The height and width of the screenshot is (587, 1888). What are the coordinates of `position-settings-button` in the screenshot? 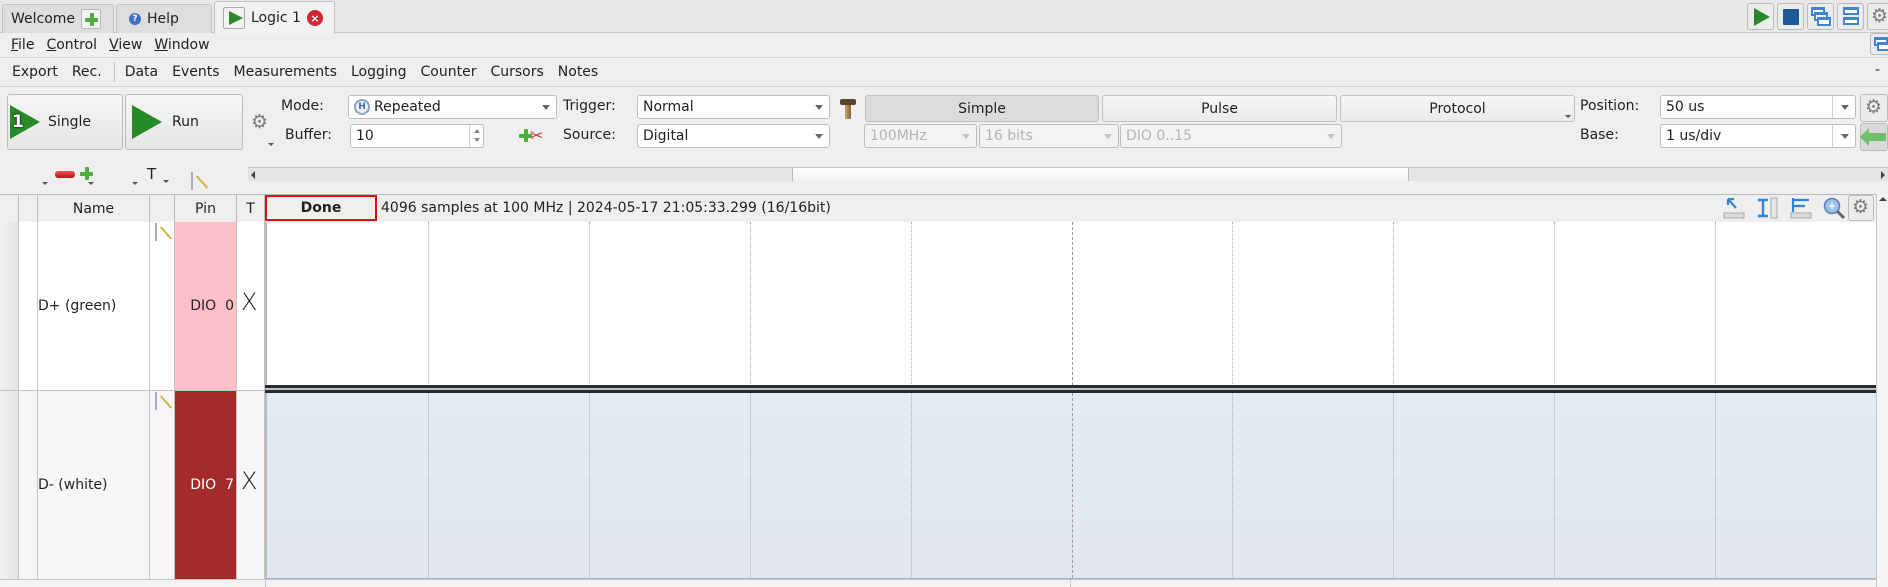 It's located at (1874, 108).